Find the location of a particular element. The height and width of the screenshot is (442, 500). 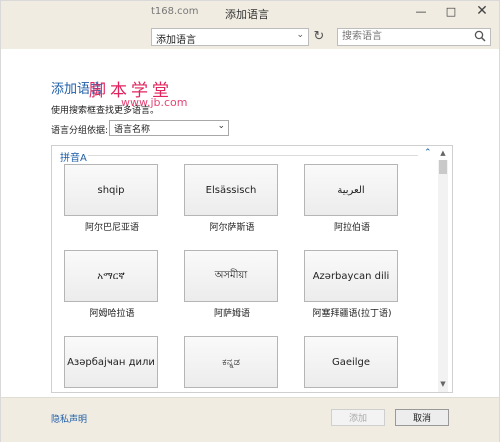

privacy-statement-link: 隐私声明 is located at coordinates (69, 418).